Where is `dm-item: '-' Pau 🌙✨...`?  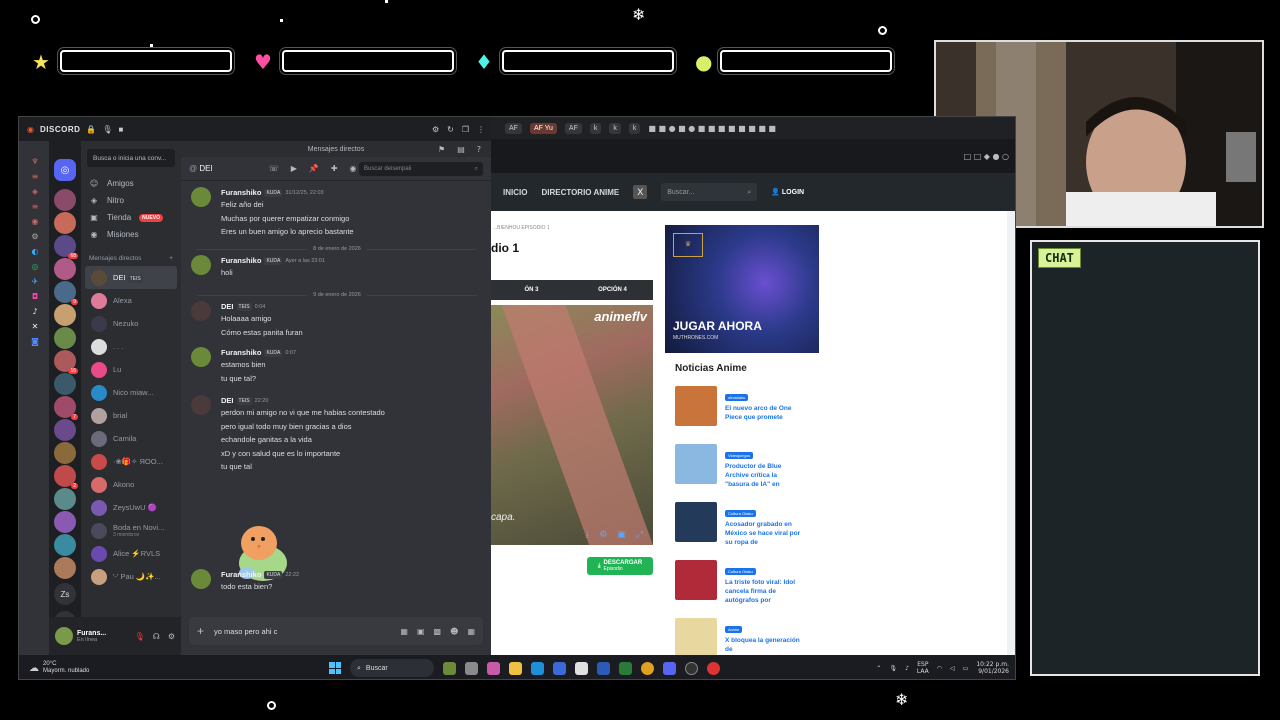
dm-item: '-' Pau 🌙✨... is located at coordinates (131, 576).